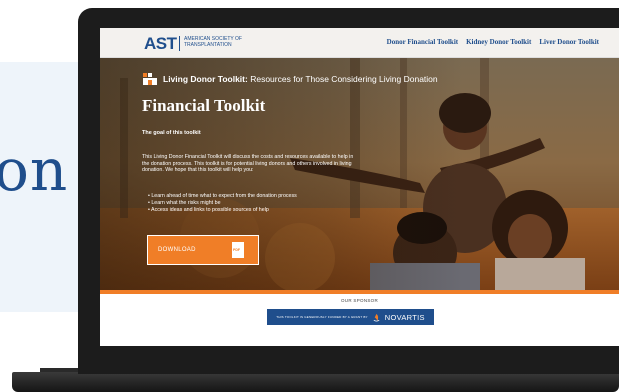 The image size is (619, 392). I want to click on novartis-wordmark: NOVARTIS, so click(404, 317).